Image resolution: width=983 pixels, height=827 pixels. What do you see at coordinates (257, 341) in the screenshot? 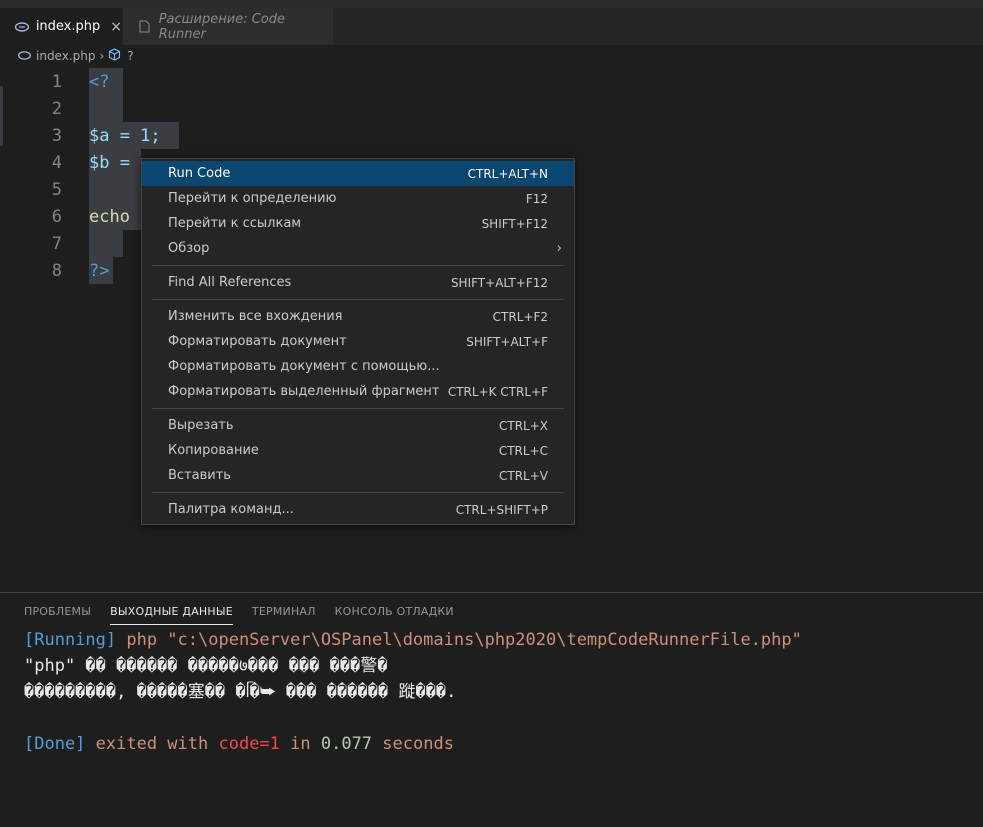
I see `menu-item-label: Форматировать документ` at bounding box center [257, 341].